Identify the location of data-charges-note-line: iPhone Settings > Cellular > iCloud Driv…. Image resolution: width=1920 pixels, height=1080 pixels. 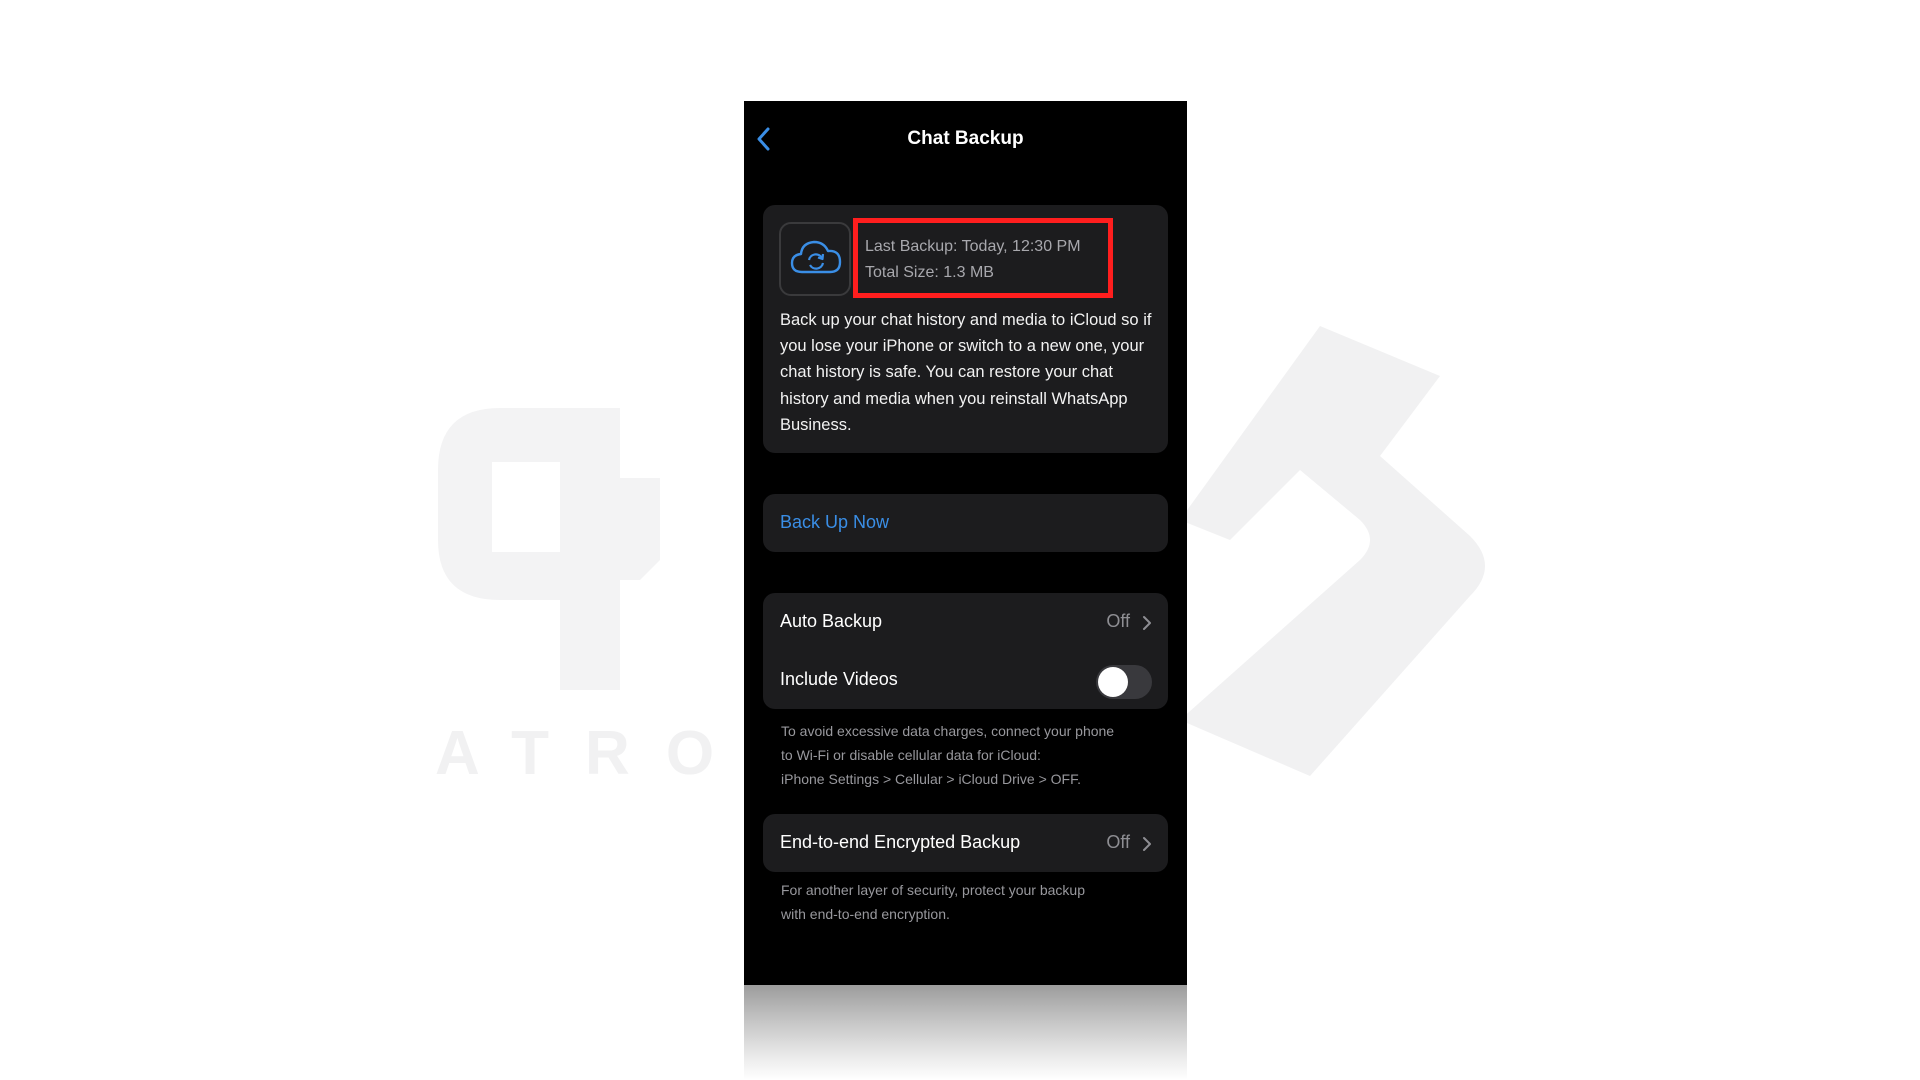
(931, 779).